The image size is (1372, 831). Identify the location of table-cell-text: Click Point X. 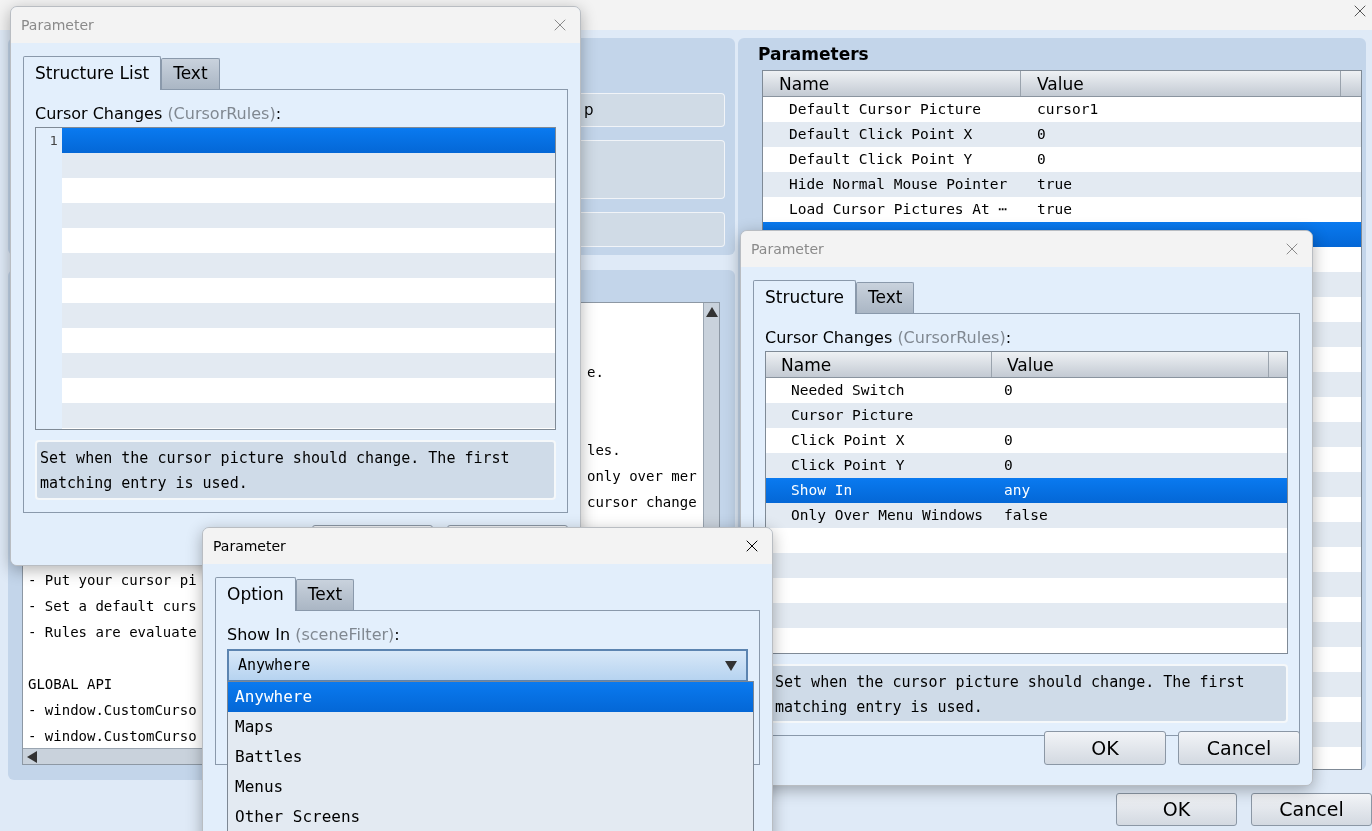
(848, 440).